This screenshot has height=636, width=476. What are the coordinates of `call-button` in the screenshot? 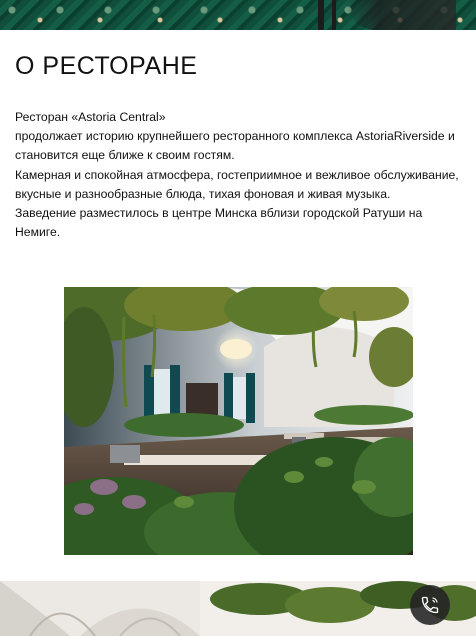 It's located at (430, 605).